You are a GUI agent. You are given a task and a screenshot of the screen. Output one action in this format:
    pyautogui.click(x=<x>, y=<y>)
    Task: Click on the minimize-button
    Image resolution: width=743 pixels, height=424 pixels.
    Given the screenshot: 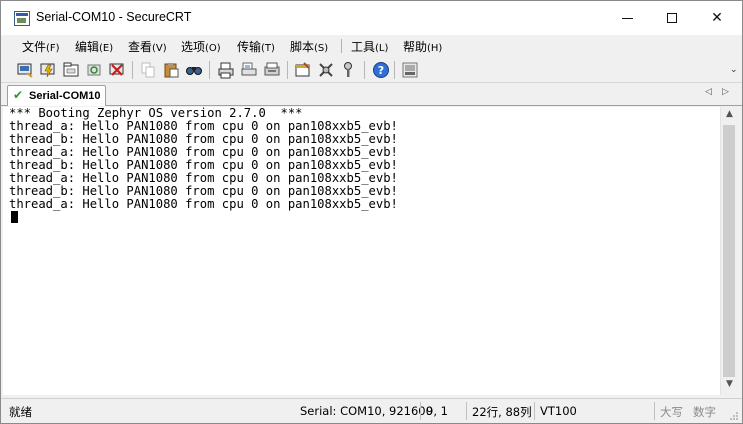 What is the action you would take?
    pyautogui.click(x=627, y=18)
    